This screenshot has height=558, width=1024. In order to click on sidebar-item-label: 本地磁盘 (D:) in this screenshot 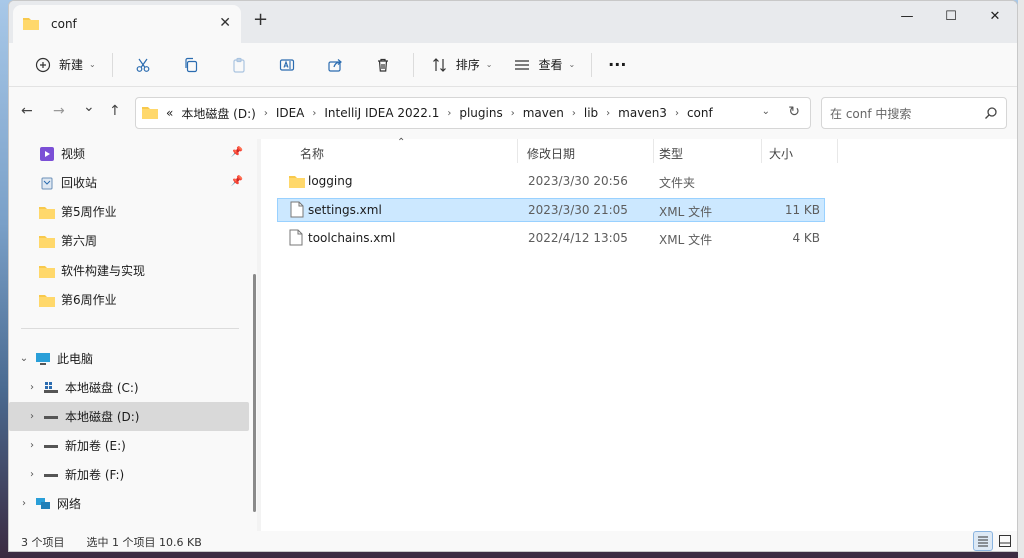, I will do `click(102, 417)`.